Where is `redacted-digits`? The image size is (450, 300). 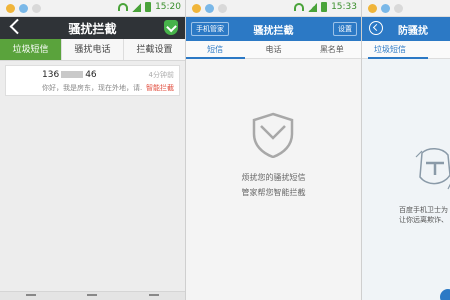
redacted-digits is located at coordinates (72, 74).